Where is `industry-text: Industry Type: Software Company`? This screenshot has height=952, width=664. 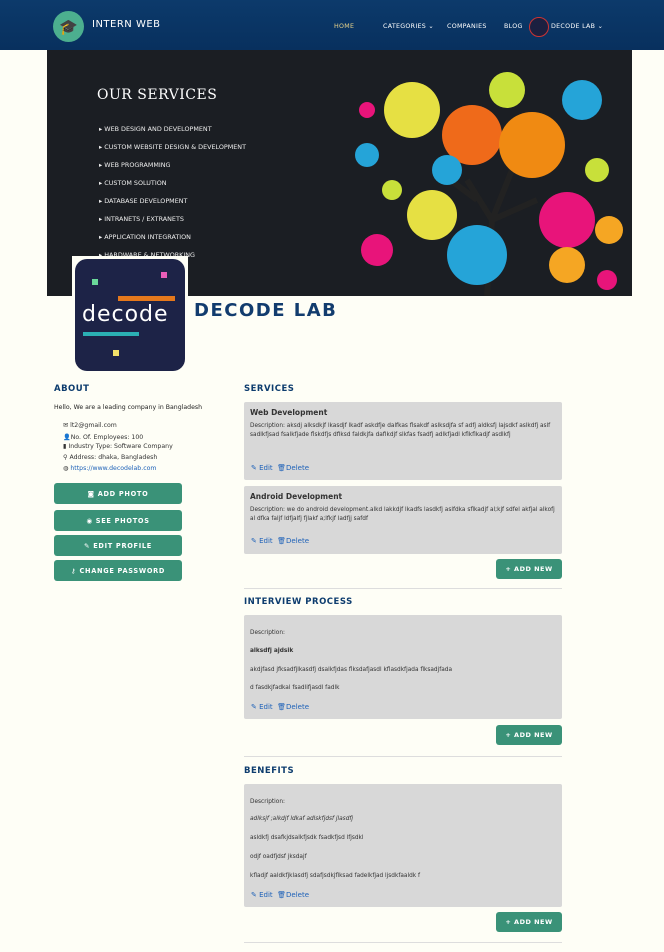 industry-text: Industry Type: Software Company is located at coordinates (120, 446).